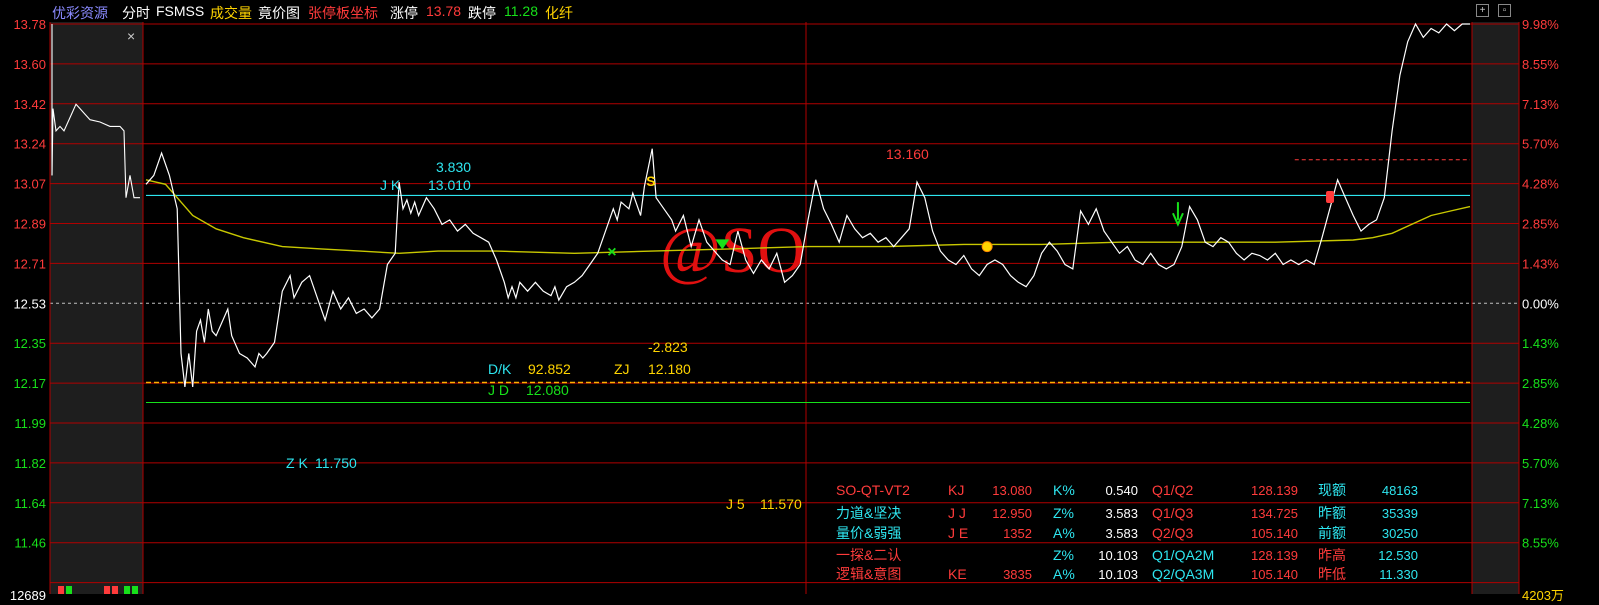 This screenshot has height=605, width=1599. What do you see at coordinates (1121, 490) in the screenshot?
I see `stats-cell: 0.540` at bounding box center [1121, 490].